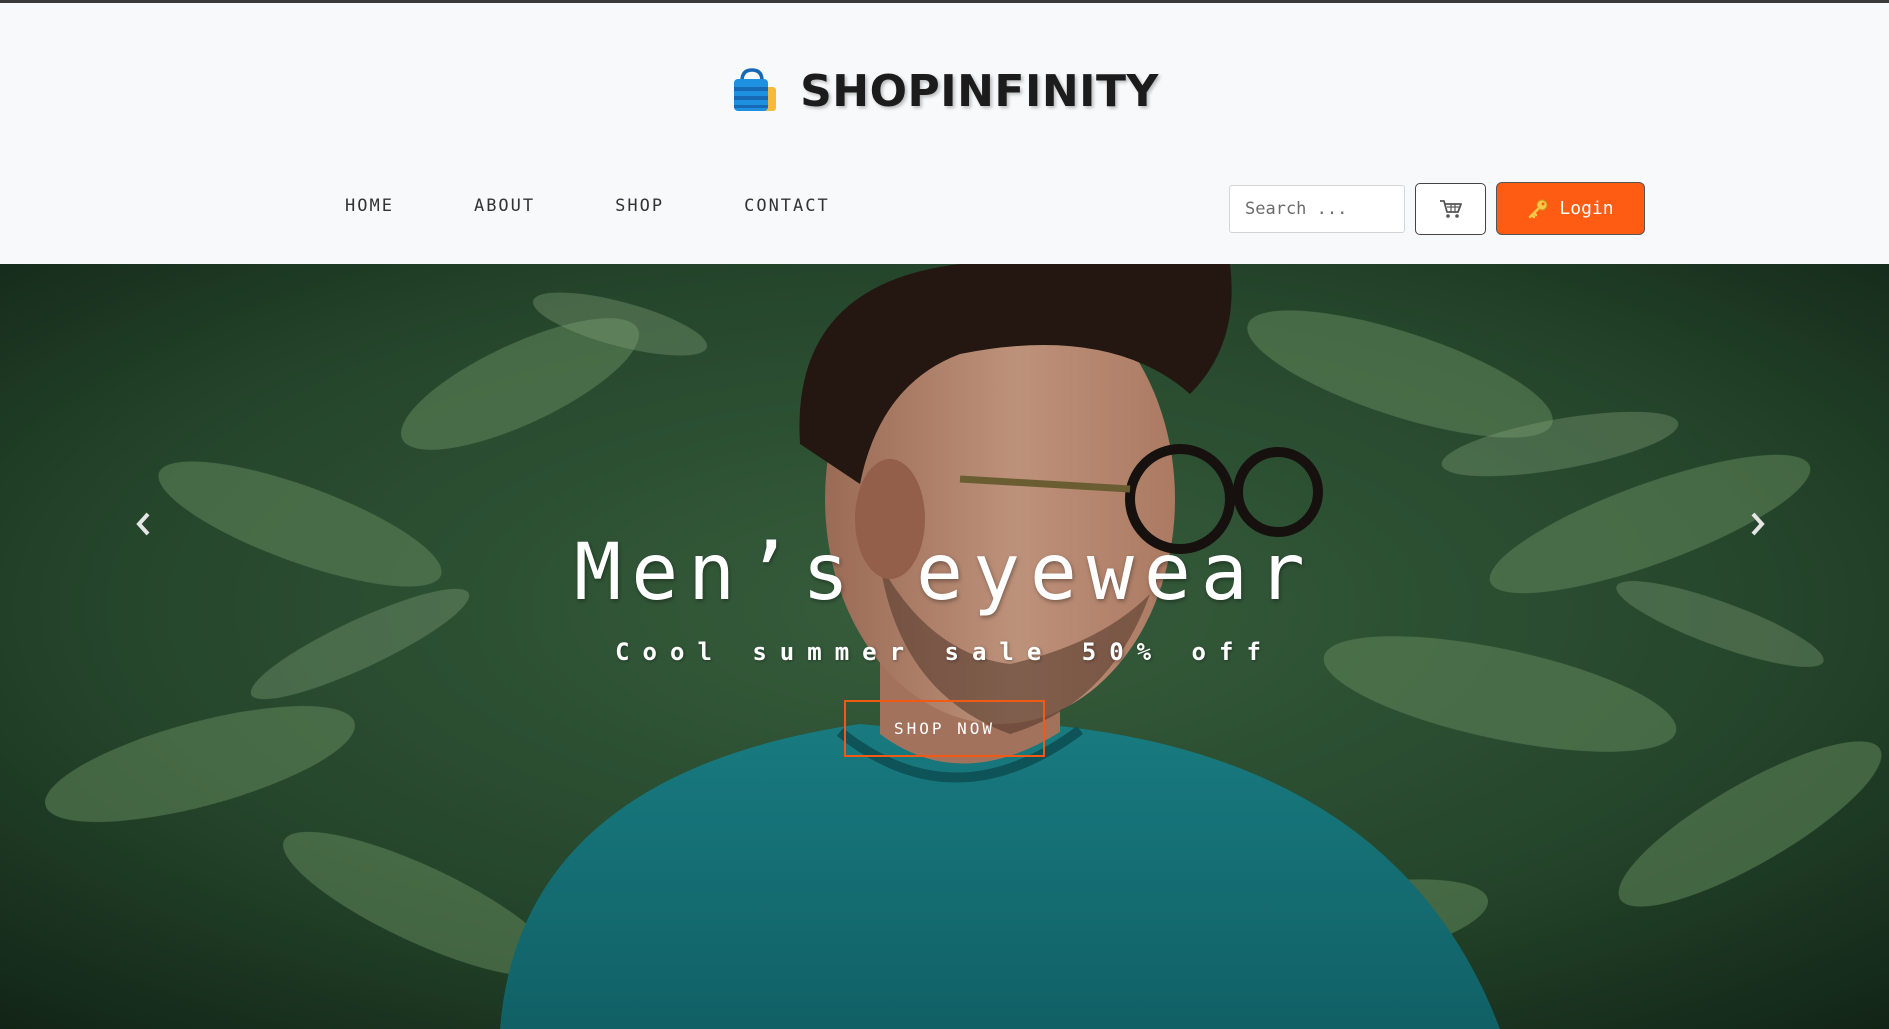  Describe the element at coordinates (979, 91) in the screenshot. I see `brand-name: SHOPINFINITY` at that location.